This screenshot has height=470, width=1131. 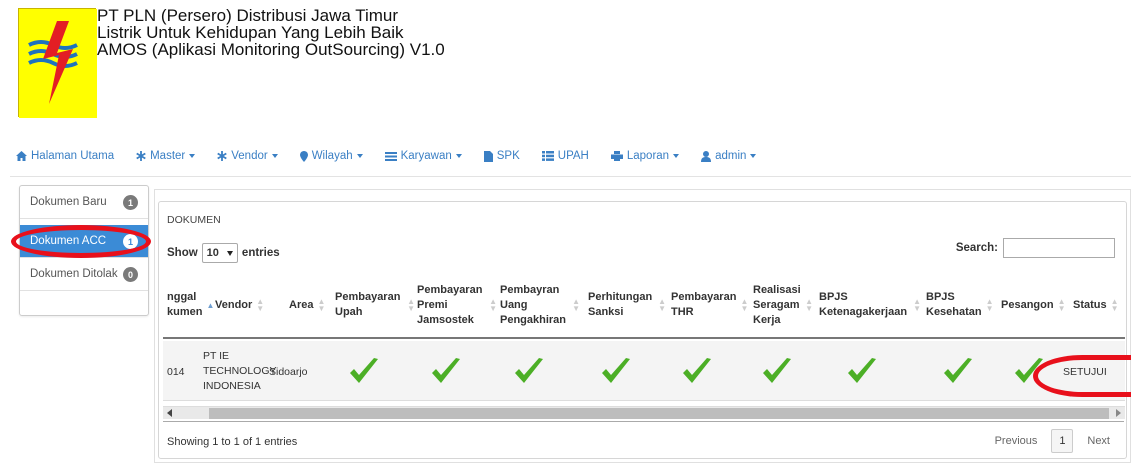 I want to click on sidebar-item-label: Dokumen Ditolak, so click(x=74, y=274).